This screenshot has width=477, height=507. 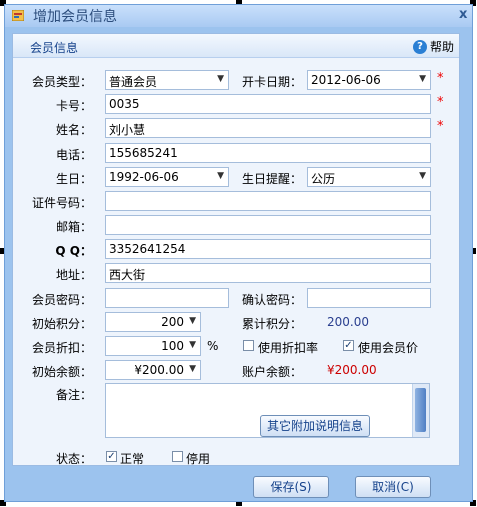 What do you see at coordinates (268, 249) in the screenshot?
I see `qq-input: 3352641254` at bounding box center [268, 249].